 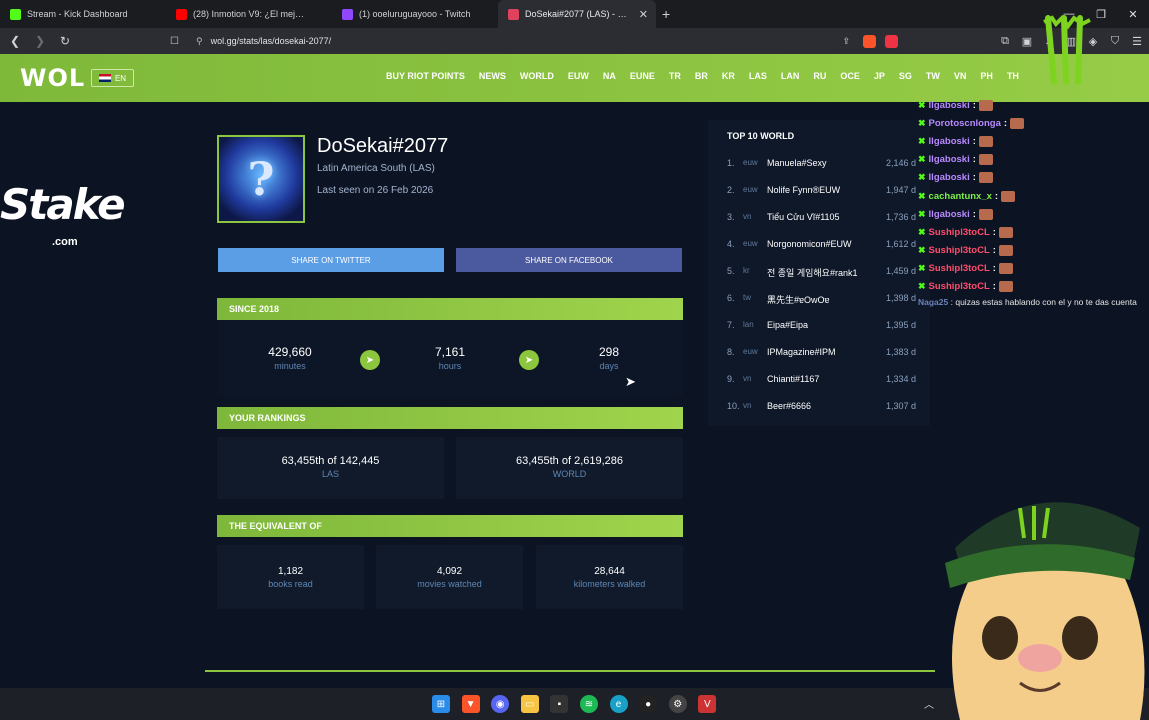 I want to click on top10-row: 8. euw IPMagazine#IPM 1,383 d, so click(x=819, y=351).